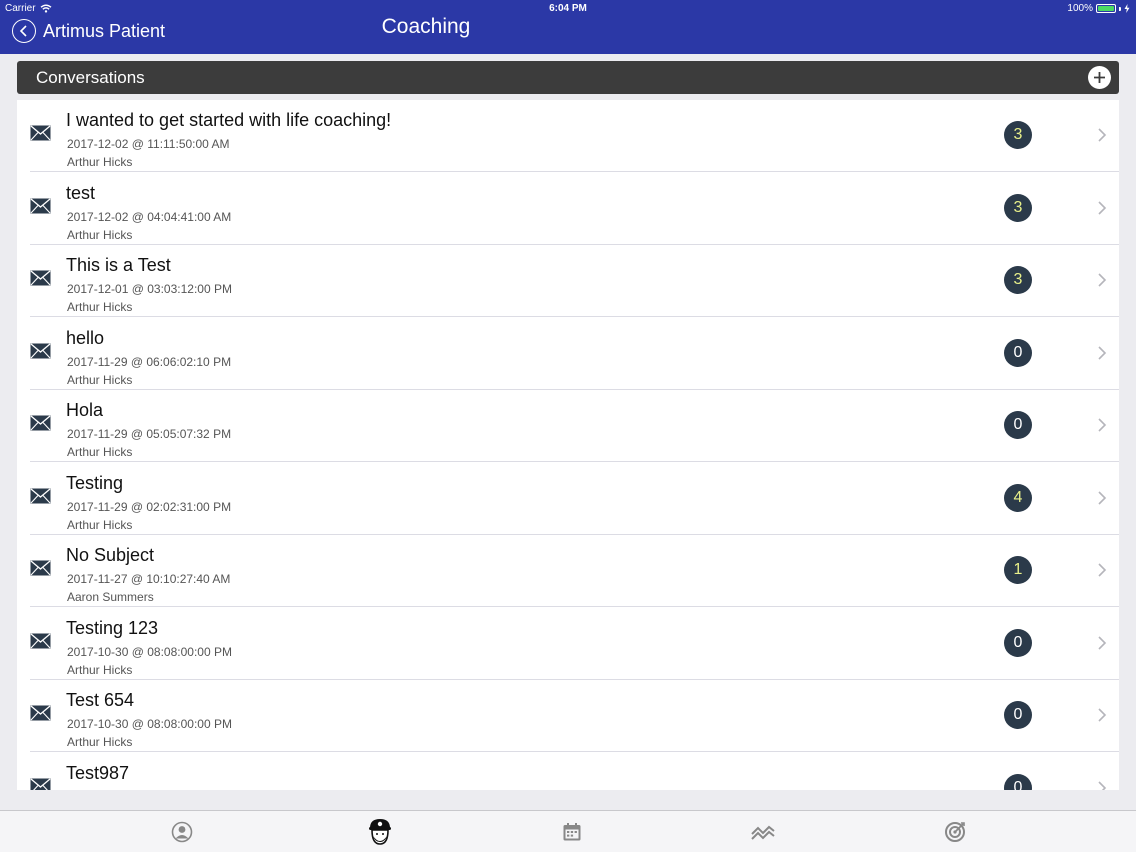  Describe the element at coordinates (110, 597) in the screenshot. I see `conversation-author: Aaron Summers` at that location.